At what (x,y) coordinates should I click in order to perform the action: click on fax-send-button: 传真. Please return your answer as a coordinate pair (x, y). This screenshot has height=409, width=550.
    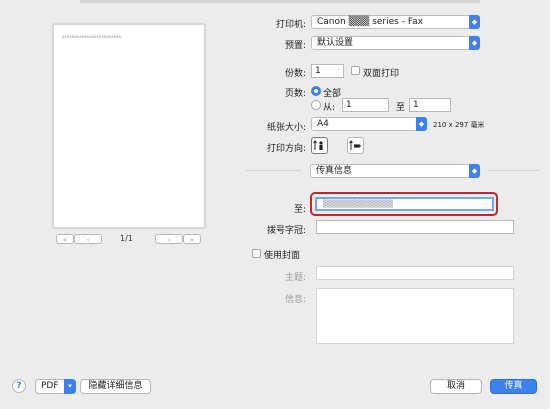
    Looking at the image, I should click on (513, 386).